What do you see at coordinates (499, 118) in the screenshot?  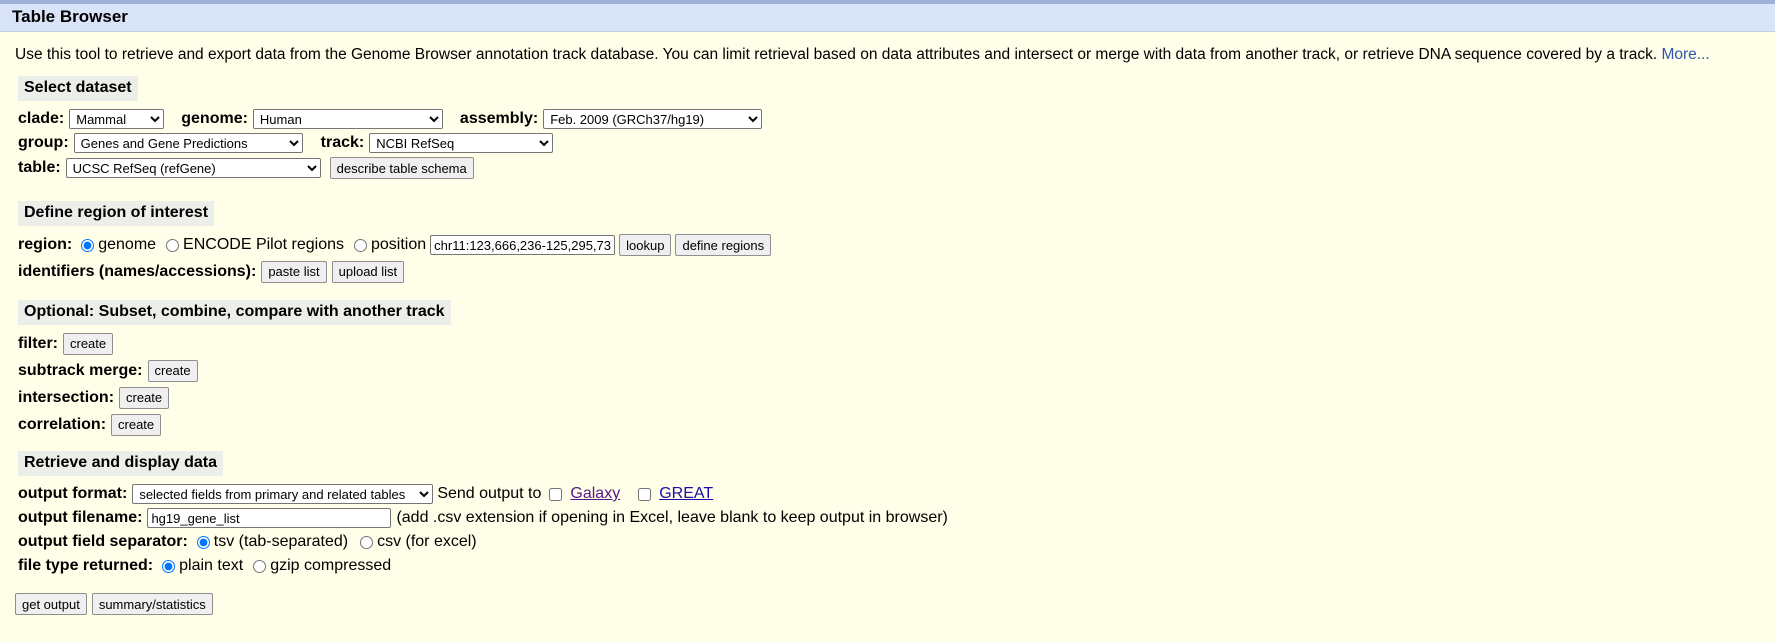 I see `assembly-label: assembly:` at bounding box center [499, 118].